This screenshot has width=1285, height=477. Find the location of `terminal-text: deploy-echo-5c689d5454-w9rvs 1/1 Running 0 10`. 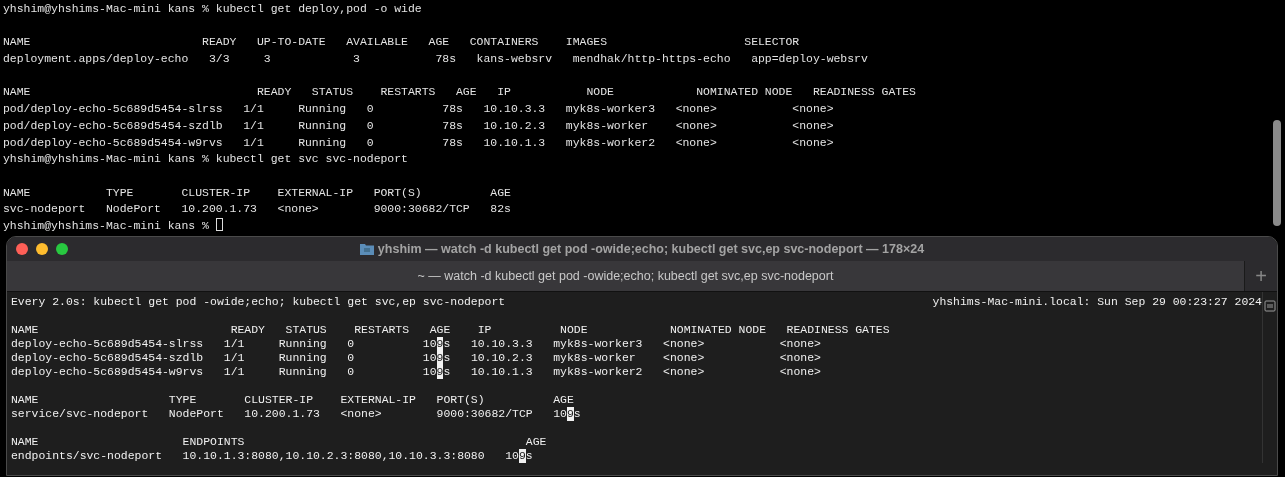

terminal-text: deploy-echo-5c689d5454-w9rvs 1/1 Running 0 10 is located at coordinates (224, 372).